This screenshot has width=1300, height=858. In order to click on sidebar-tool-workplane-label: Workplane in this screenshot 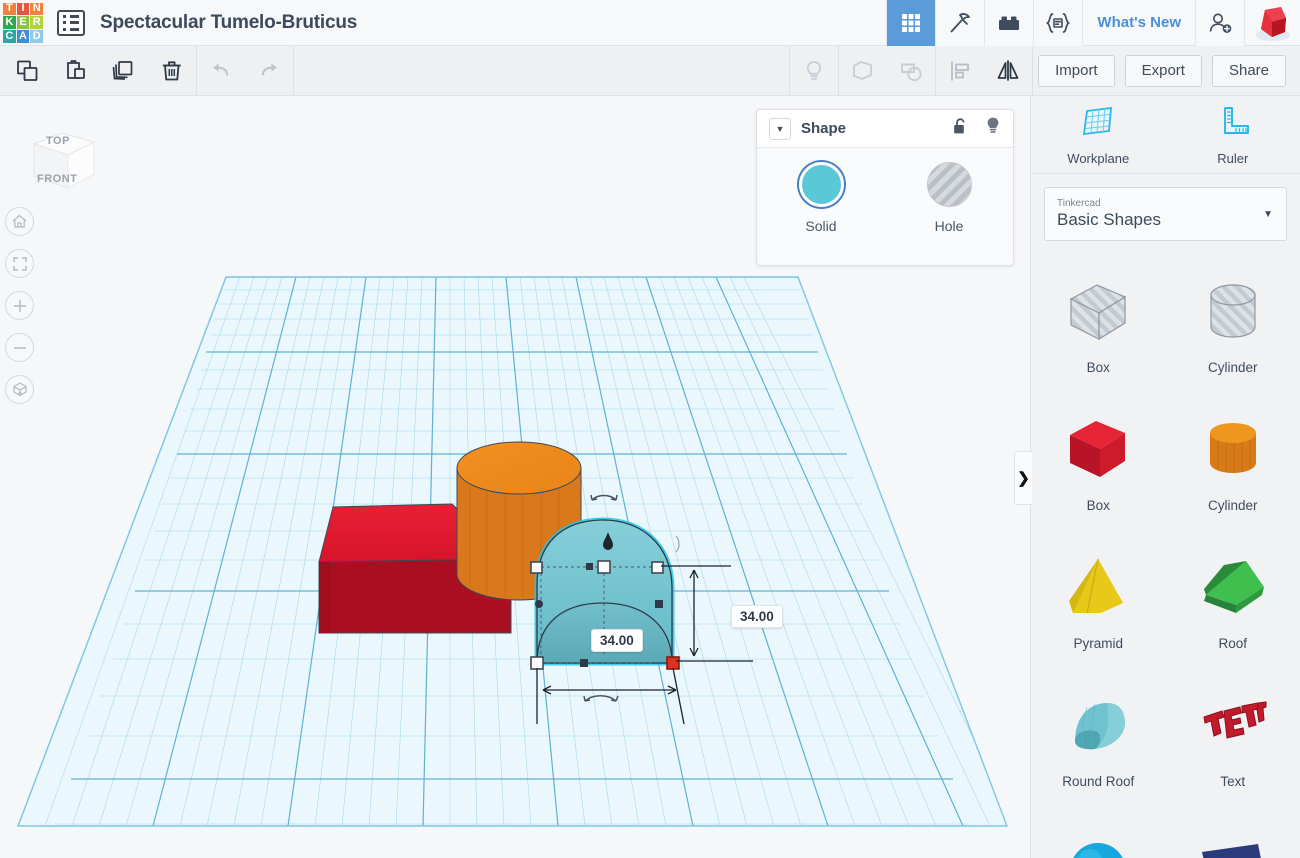, I will do `click(1098, 158)`.